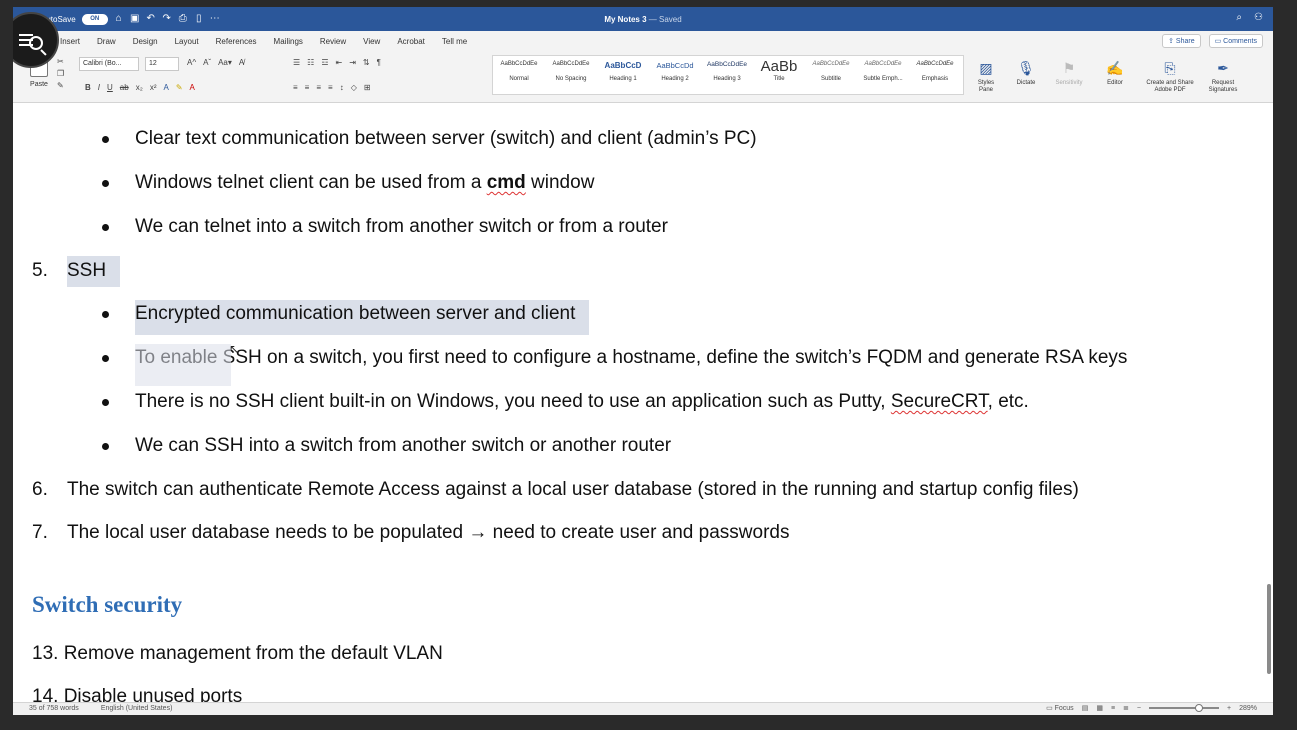 The height and width of the screenshot is (730, 1297). What do you see at coordinates (135, 19) in the screenshot?
I see `save-icon: ▣` at bounding box center [135, 19].